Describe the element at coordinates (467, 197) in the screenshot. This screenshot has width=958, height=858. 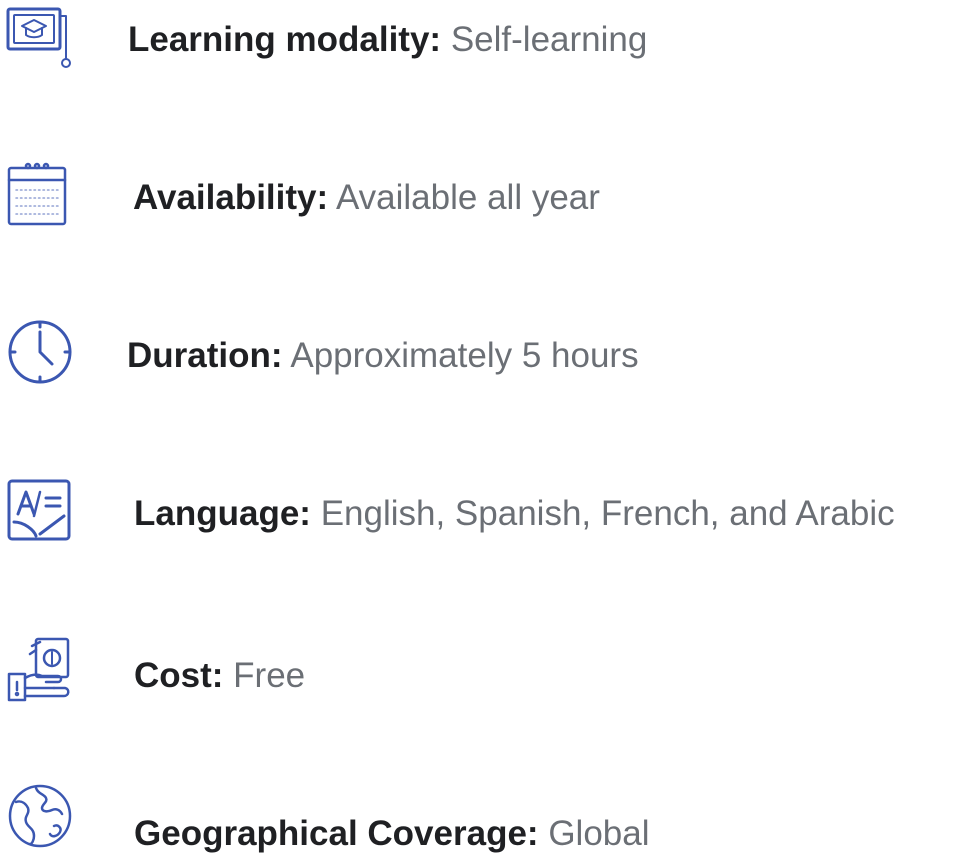
I see `info-value: Available all year` at that location.